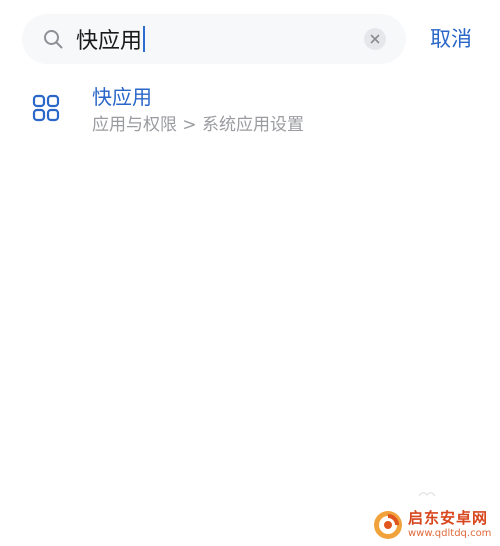 The height and width of the screenshot is (546, 500). Describe the element at coordinates (109, 41) in the screenshot. I see `search-query: 快应用` at that location.